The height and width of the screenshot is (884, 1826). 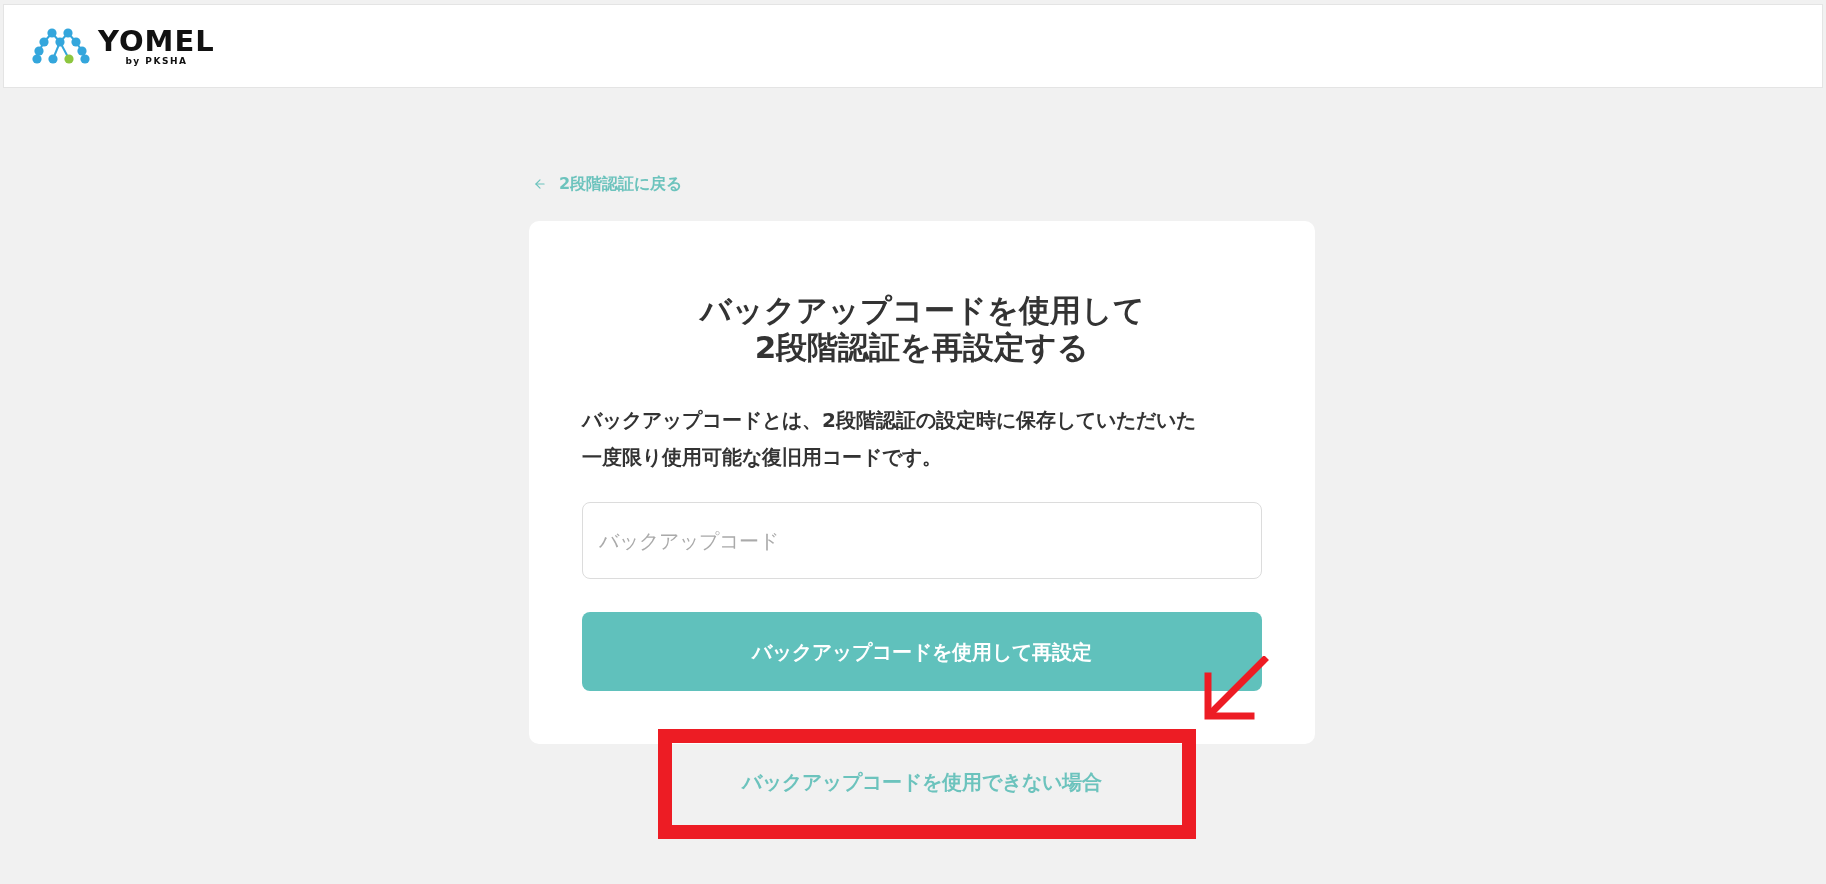 What do you see at coordinates (156, 61) in the screenshot?
I see `logo-byline: by PKSHA` at bounding box center [156, 61].